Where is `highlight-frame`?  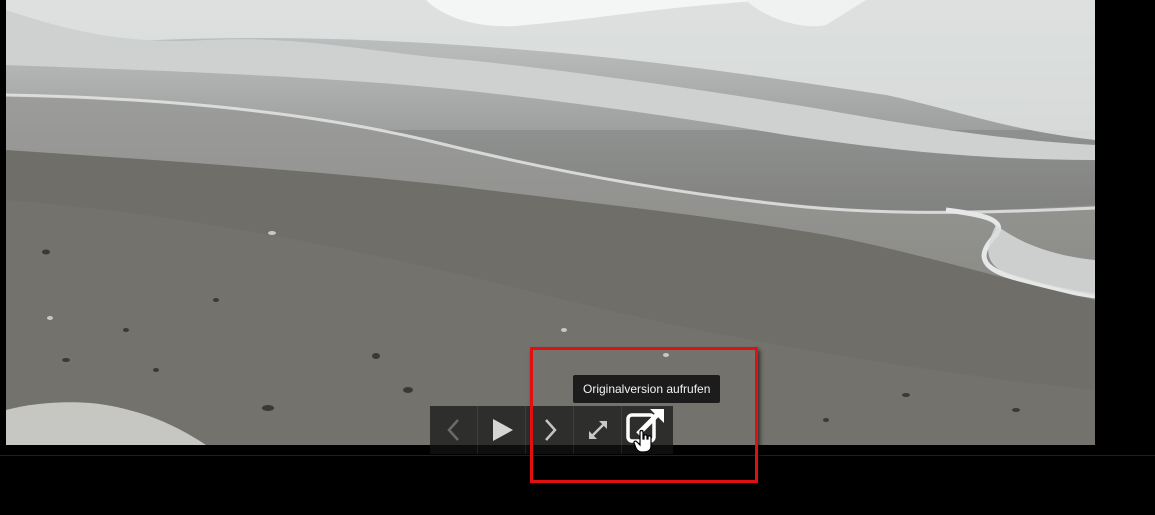 highlight-frame is located at coordinates (644, 415).